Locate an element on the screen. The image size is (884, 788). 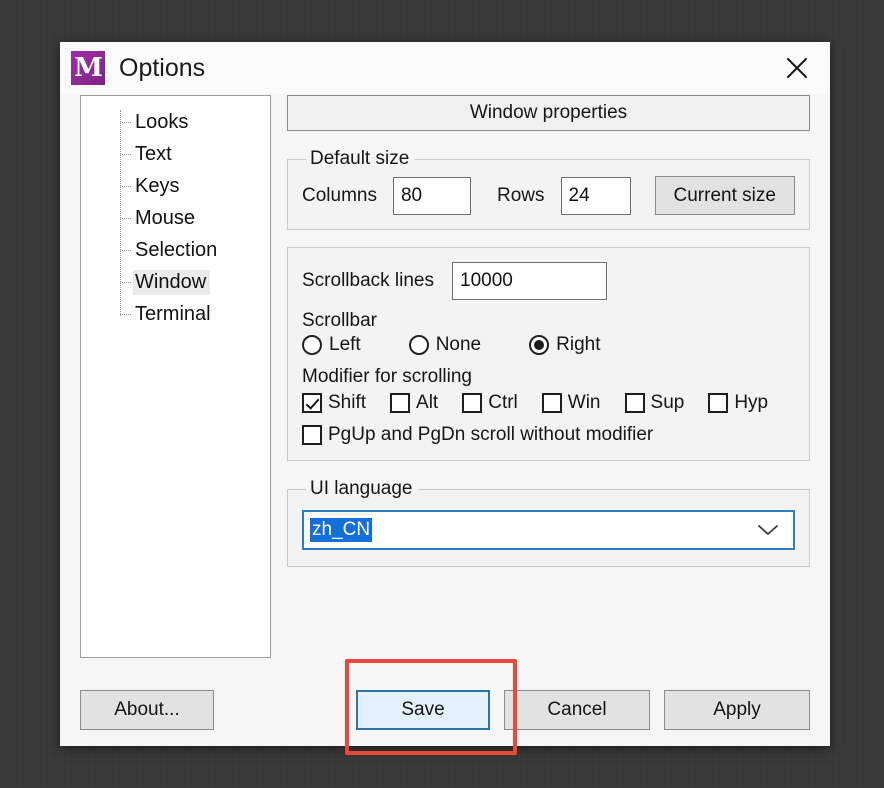
default-size-row: Columns Rows Current size is located at coordinates (548, 195).